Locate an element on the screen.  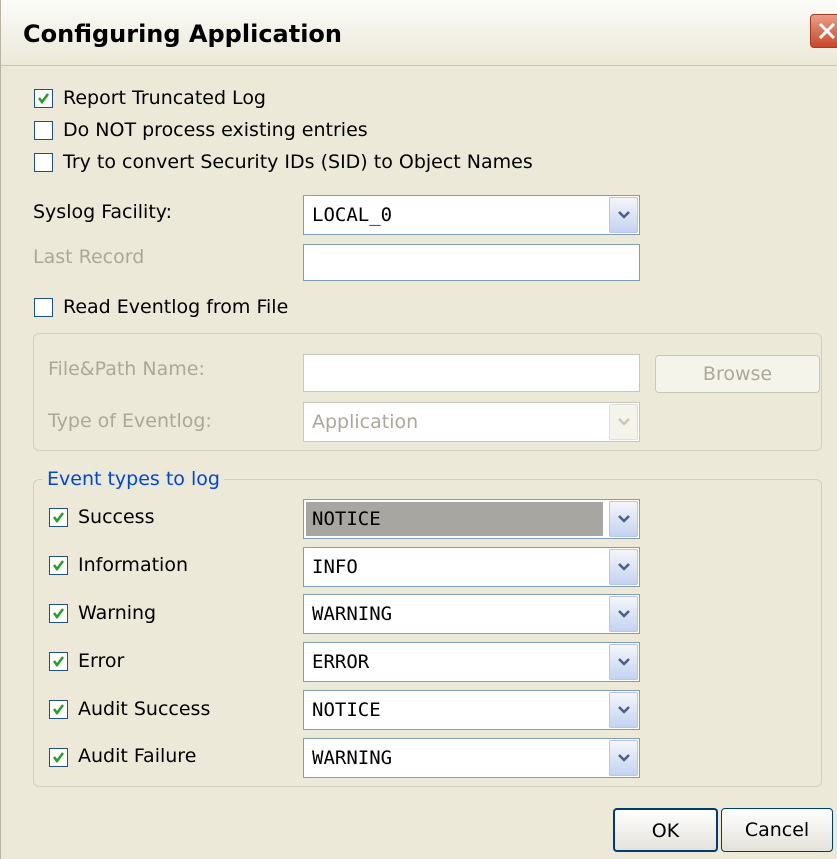
information-checkbox is located at coordinates (58, 565).